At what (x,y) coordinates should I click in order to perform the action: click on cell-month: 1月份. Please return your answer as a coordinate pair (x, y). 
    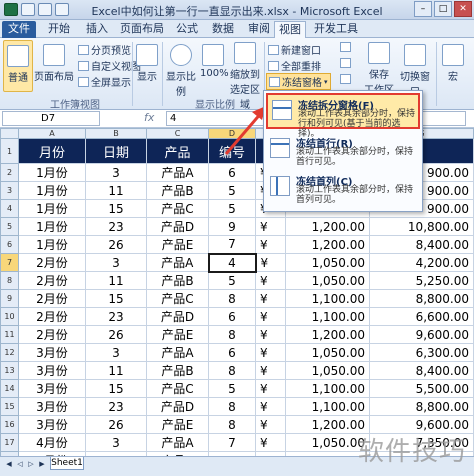
    Looking at the image, I should click on (52, 172).